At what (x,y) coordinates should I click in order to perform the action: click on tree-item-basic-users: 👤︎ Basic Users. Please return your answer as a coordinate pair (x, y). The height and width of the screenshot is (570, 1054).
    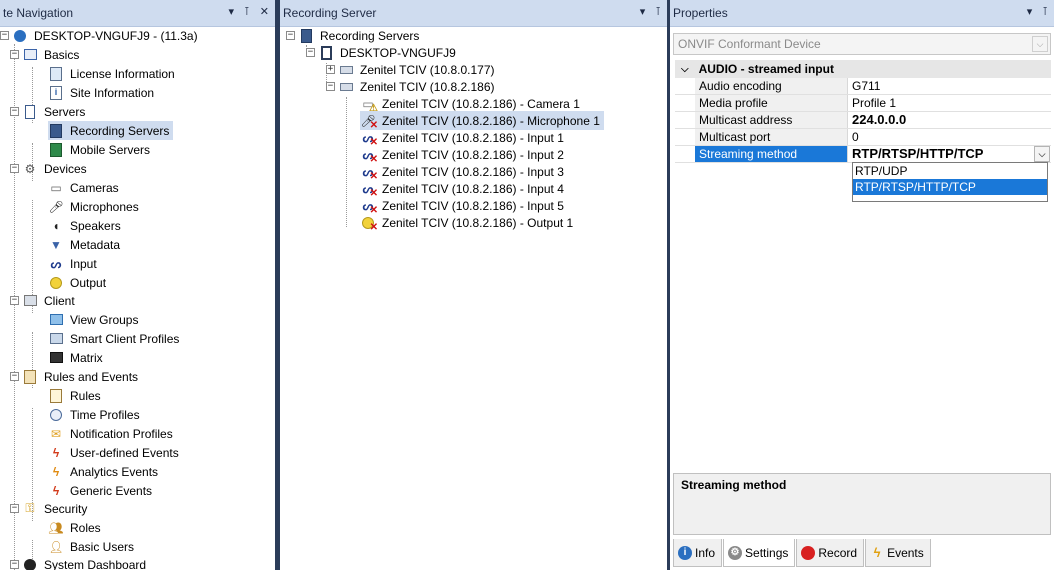
    Looking at the image, I should click on (92, 546).